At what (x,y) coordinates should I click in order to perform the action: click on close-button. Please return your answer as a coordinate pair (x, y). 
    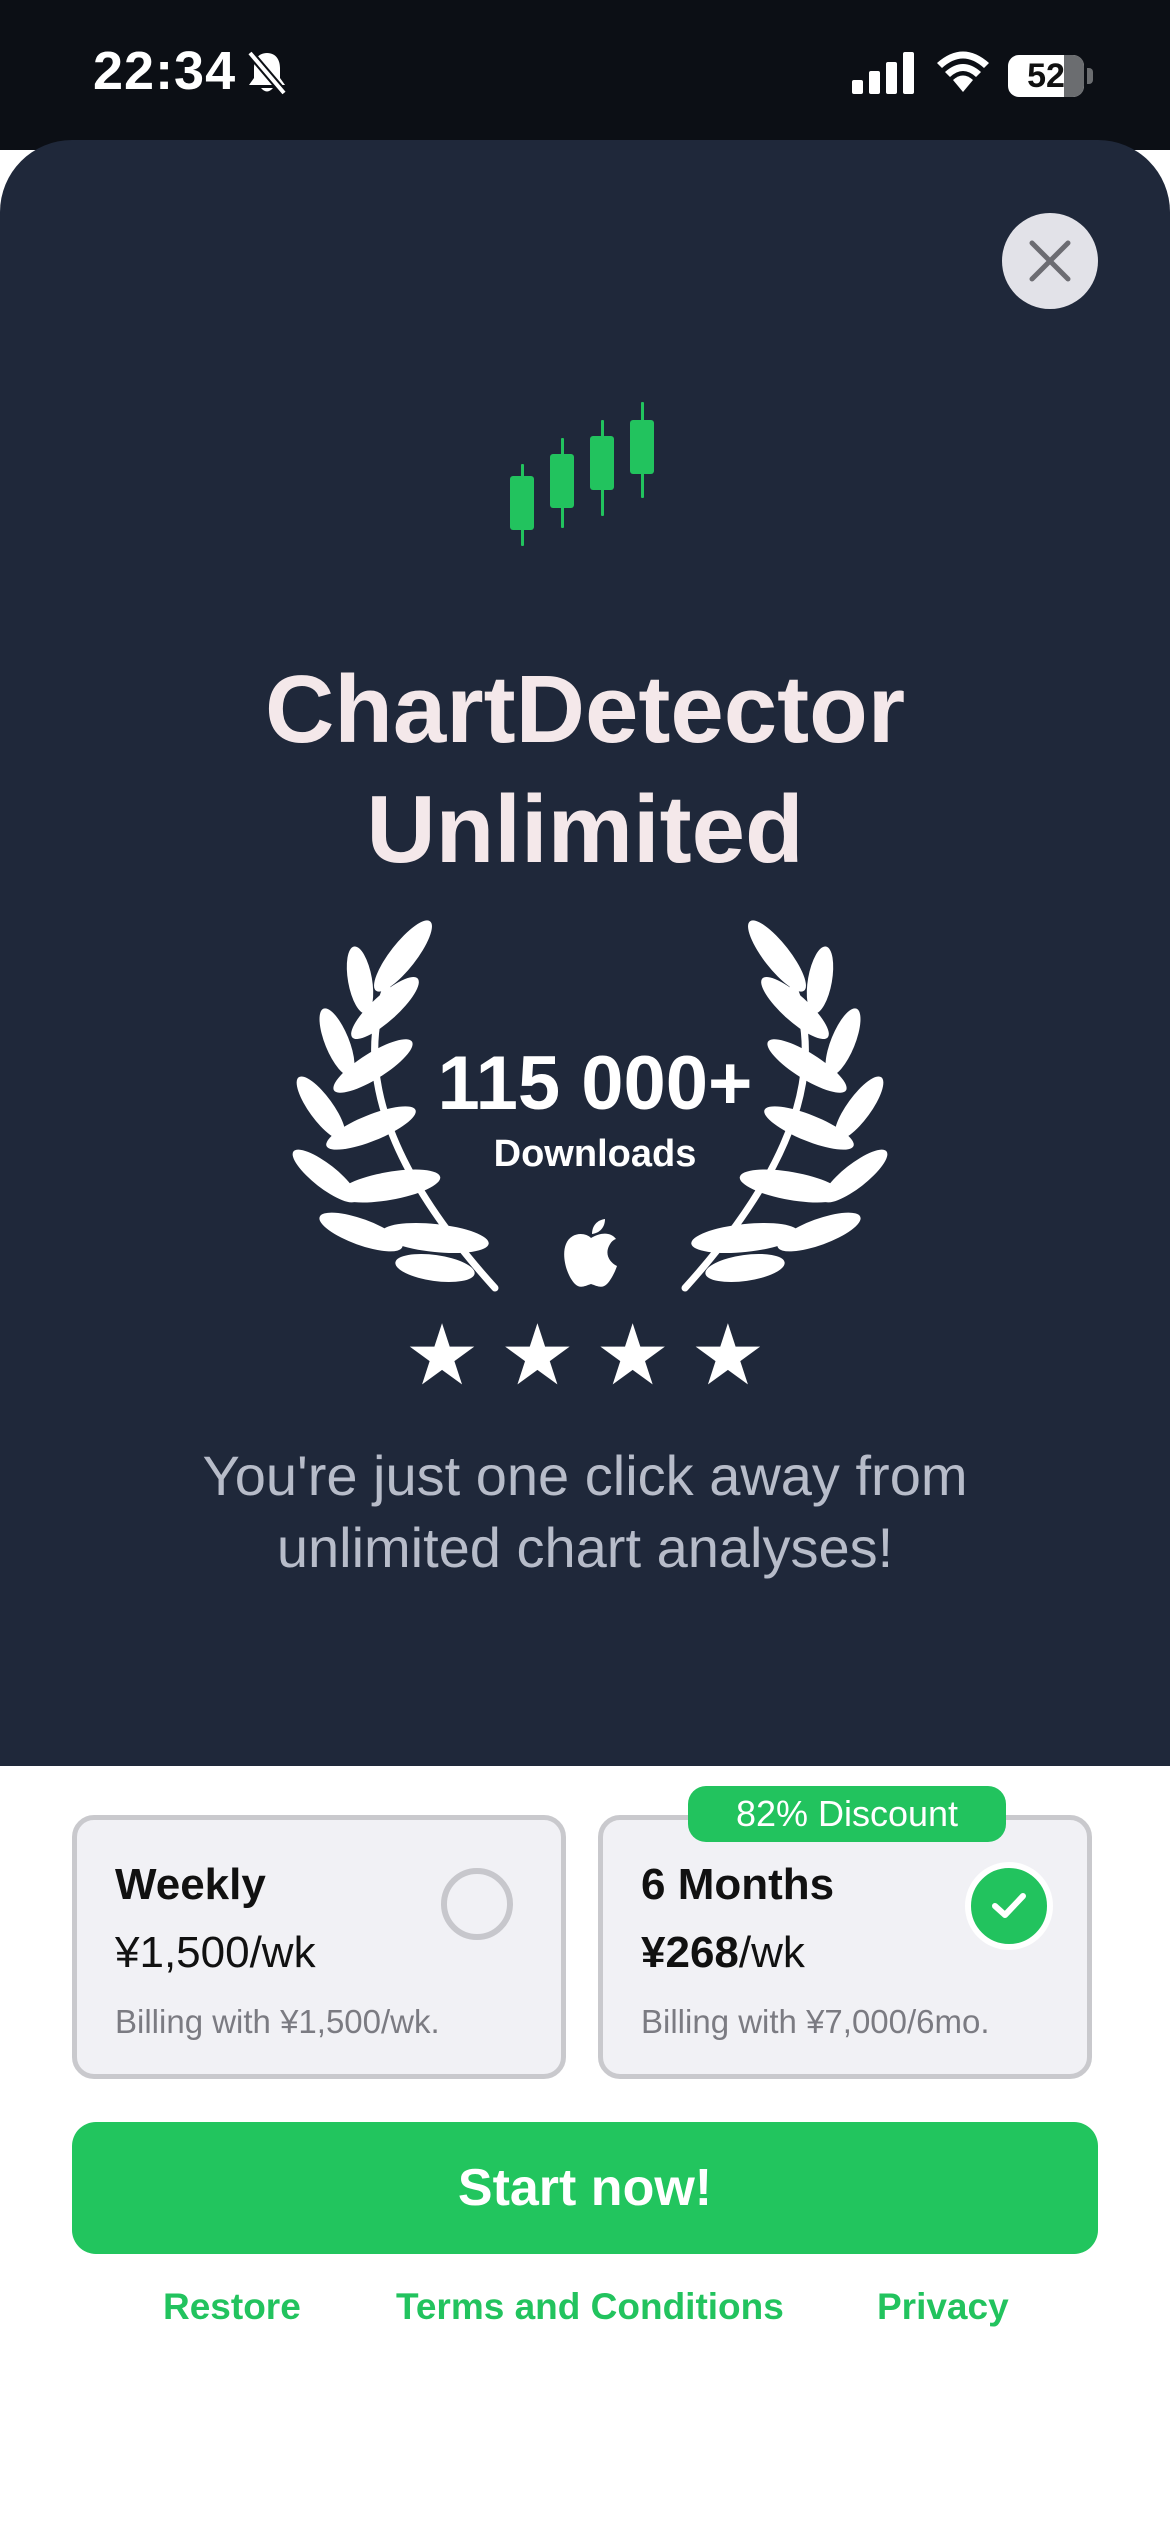
    Looking at the image, I should click on (1050, 261).